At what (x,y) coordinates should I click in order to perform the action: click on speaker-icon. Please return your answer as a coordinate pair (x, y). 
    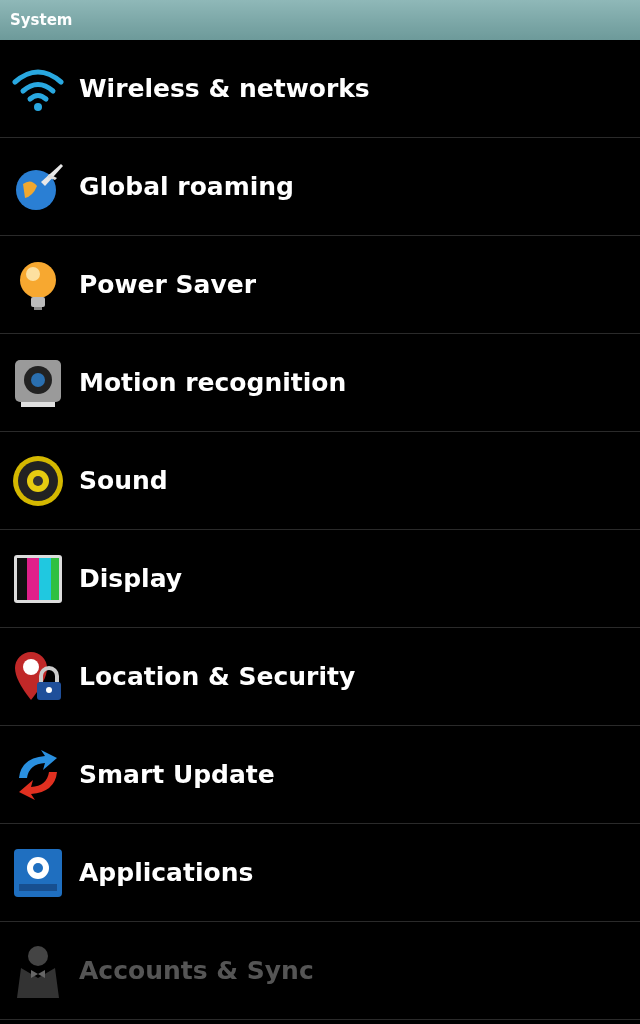
    Looking at the image, I should click on (38, 480).